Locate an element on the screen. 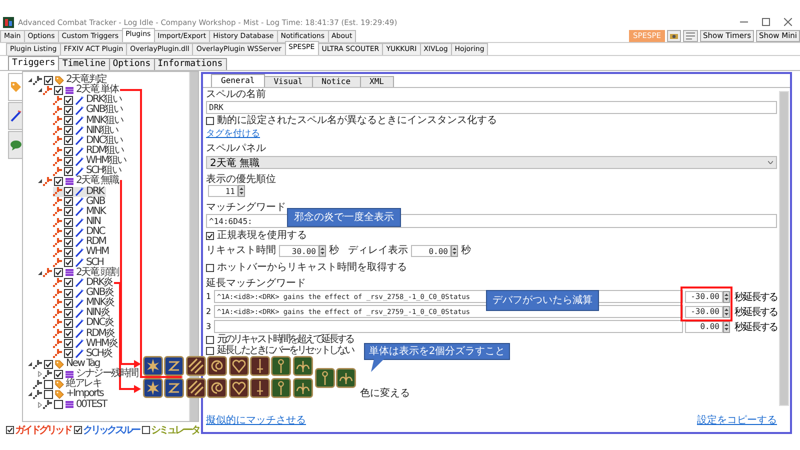 This screenshot has width=800, height=450. tab: Timeline is located at coordinates (84, 64).